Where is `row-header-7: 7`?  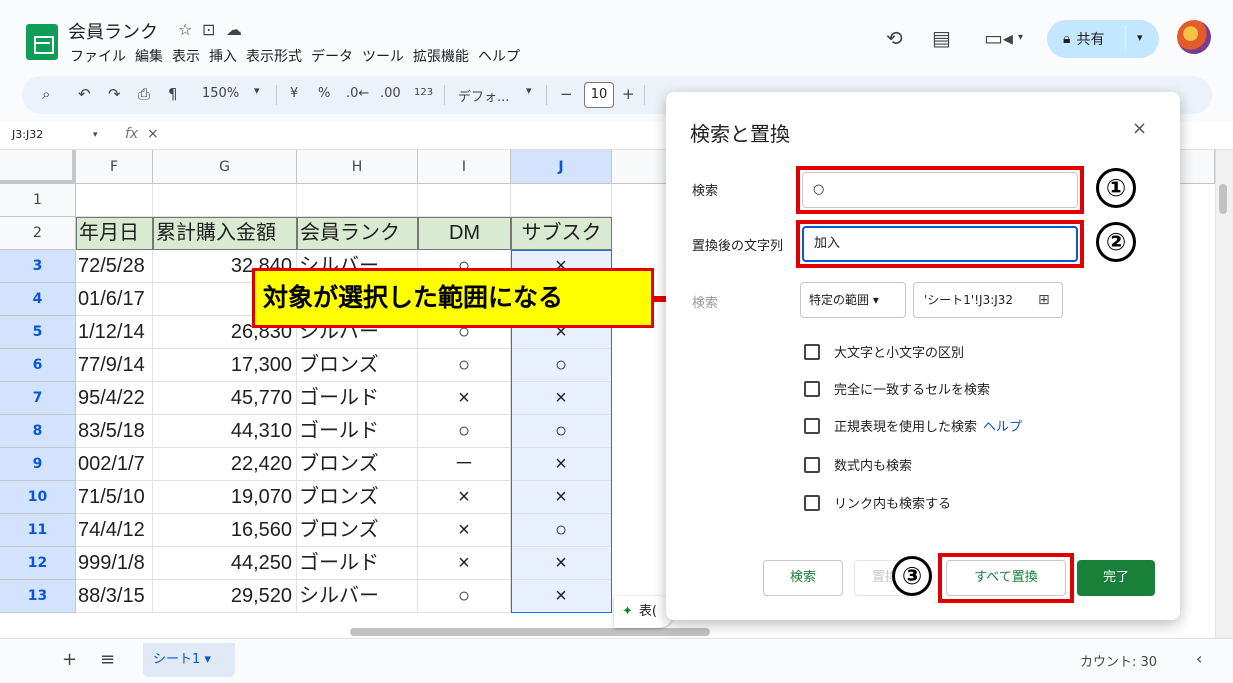
row-header-7: 7 is located at coordinates (38, 398).